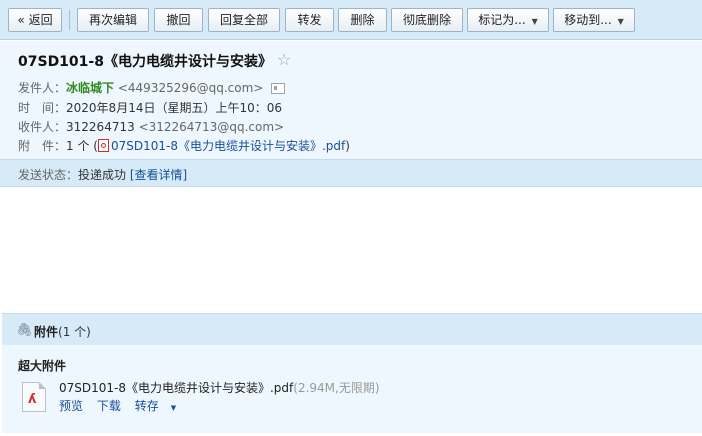 Image resolution: width=702 pixels, height=436 pixels. What do you see at coordinates (113, 20) in the screenshot?
I see `reedit-button: 再次编辑` at bounding box center [113, 20].